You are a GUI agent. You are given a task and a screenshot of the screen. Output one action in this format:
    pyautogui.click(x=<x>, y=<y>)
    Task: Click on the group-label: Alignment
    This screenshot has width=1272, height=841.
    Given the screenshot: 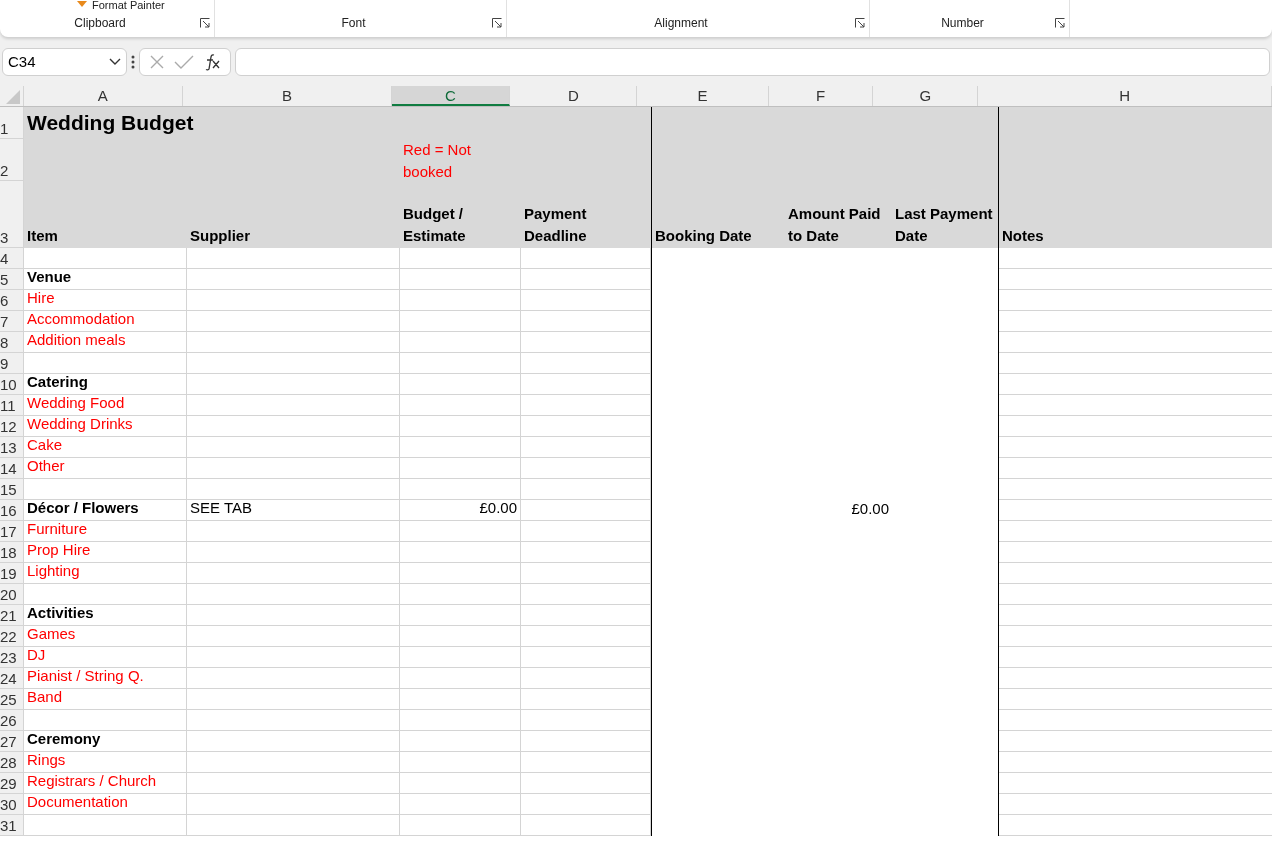 What is the action you would take?
    pyautogui.click(x=681, y=23)
    